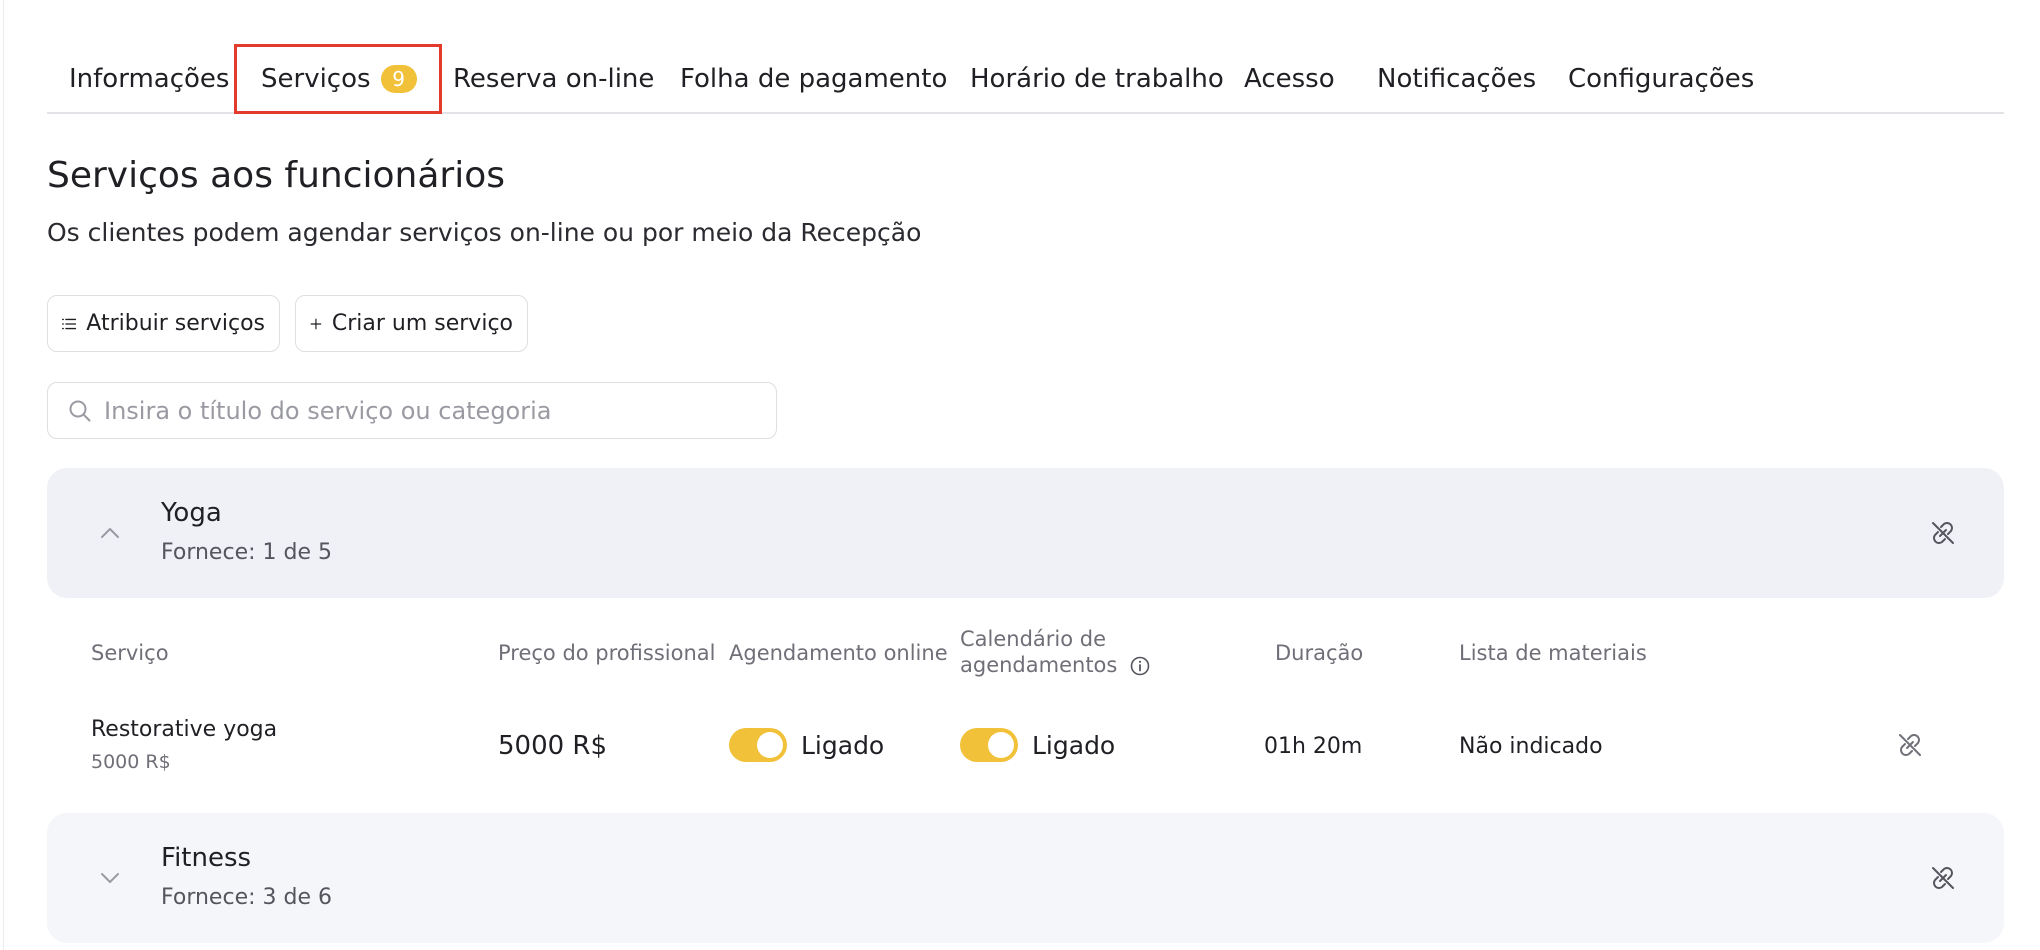 The image size is (2040, 950). I want to click on professional-price: 5000 R$, so click(553, 746).